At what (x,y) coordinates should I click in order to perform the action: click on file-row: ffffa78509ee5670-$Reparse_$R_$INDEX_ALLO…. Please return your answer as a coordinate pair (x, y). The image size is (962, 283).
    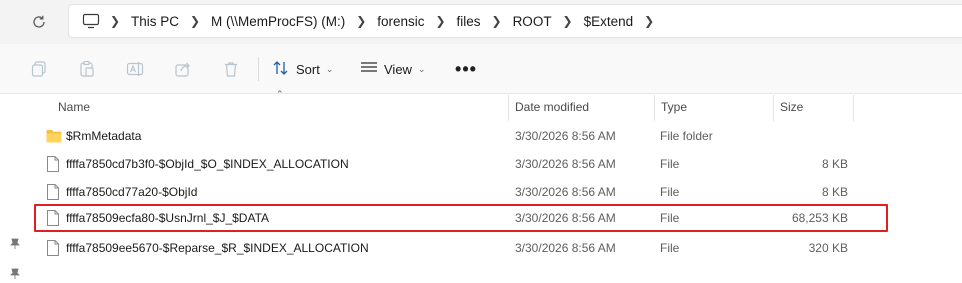
    Looking at the image, I should click on (446, 248).